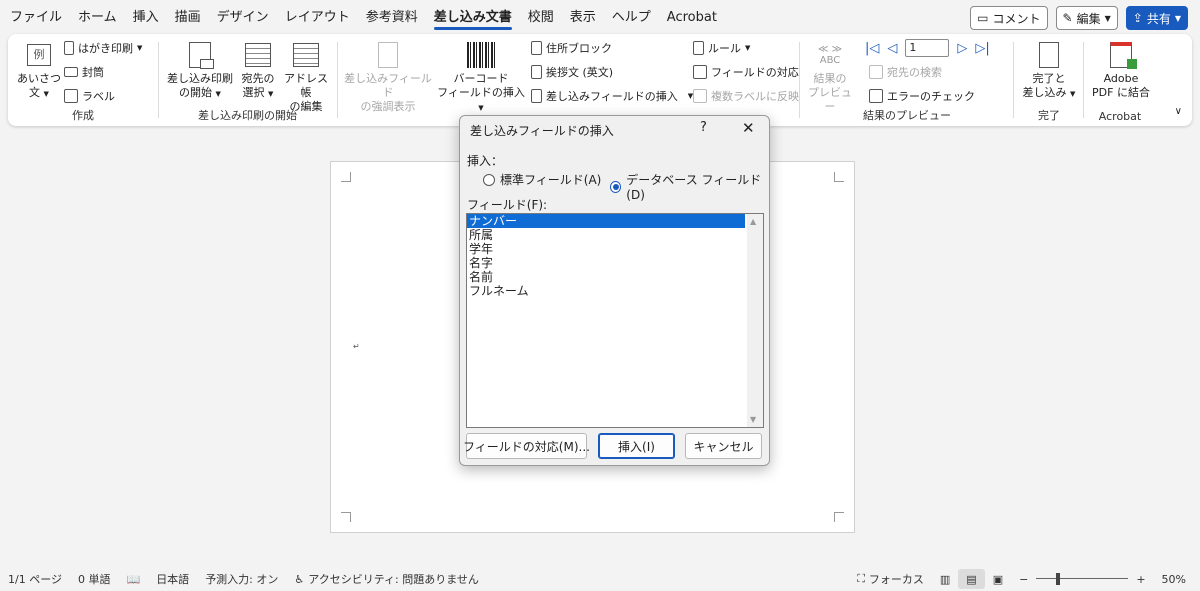 The width and height of the screenshot is (1200, 591). What do you see at coordinates (481, 99) in the screenshot?
I see `barcode-label-2: フィールドの挿入 ▼` at bounding box center [481, 99].